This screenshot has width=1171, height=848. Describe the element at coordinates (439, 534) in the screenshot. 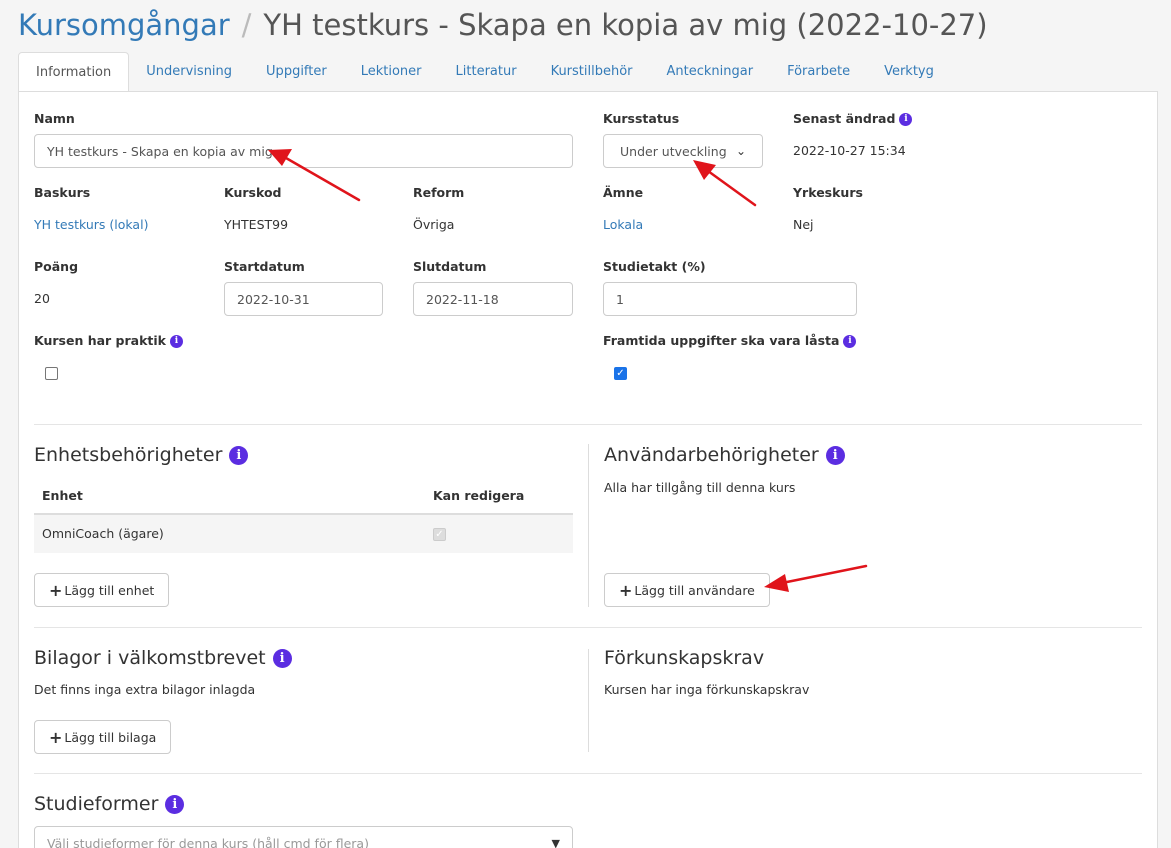

I see `kan-redigera-checkbox: ✓` at that location.